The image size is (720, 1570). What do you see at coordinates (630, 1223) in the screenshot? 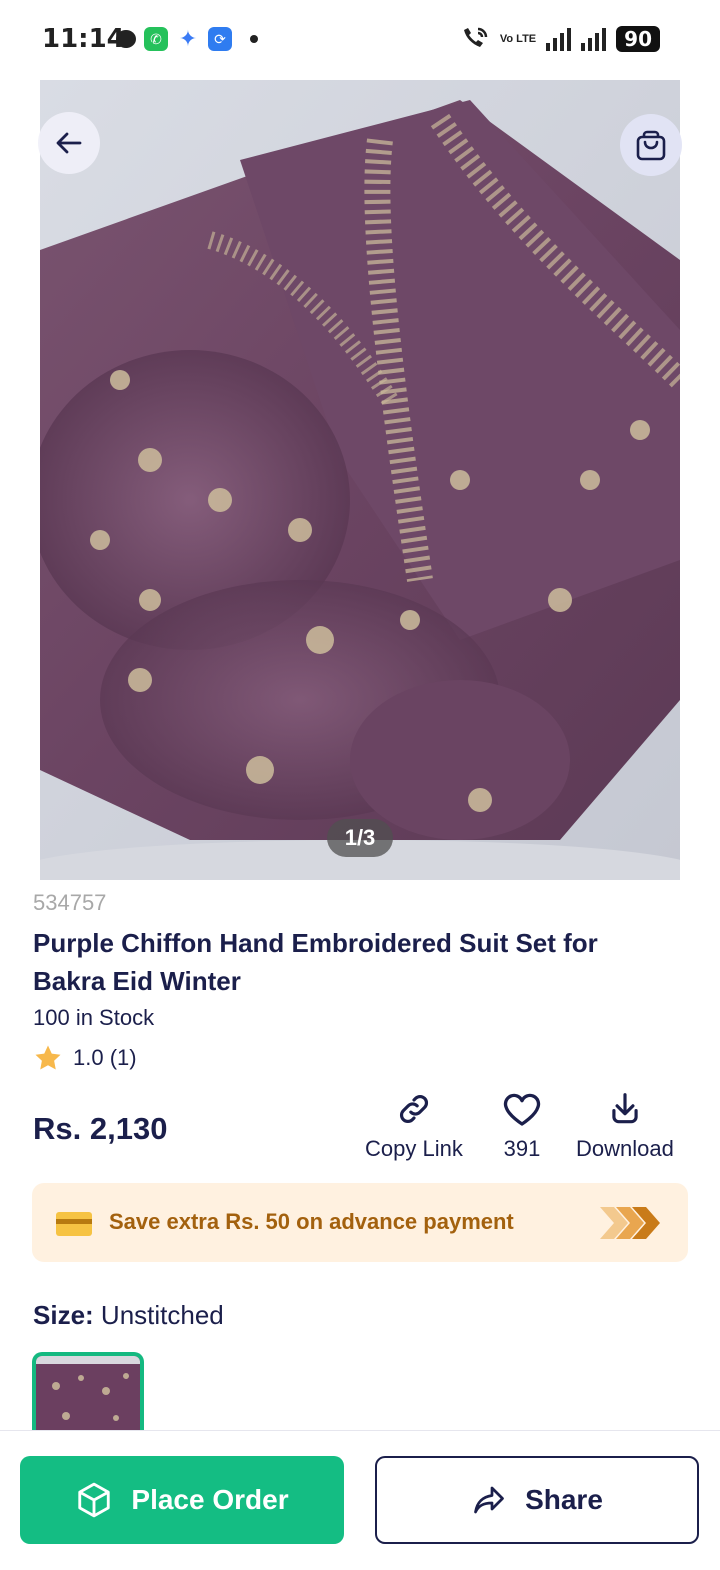
I see `triple-chevron-icon` at bounding box center [630, 1223].